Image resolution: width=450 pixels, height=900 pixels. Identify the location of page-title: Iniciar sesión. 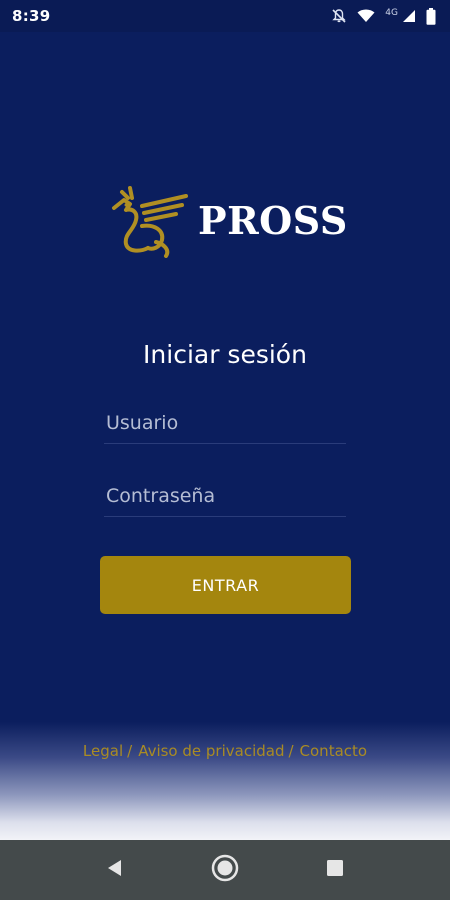
(225, 354).